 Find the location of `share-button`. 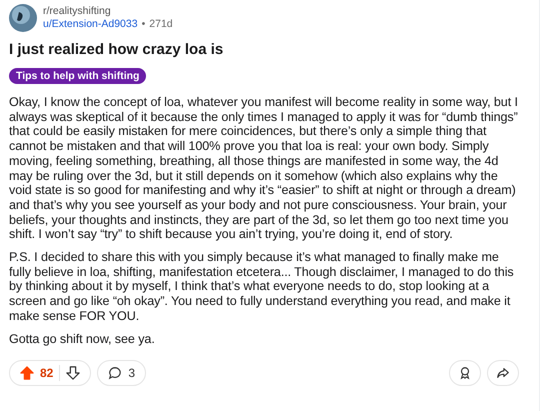

share-button is located at coordinates (503, 373).